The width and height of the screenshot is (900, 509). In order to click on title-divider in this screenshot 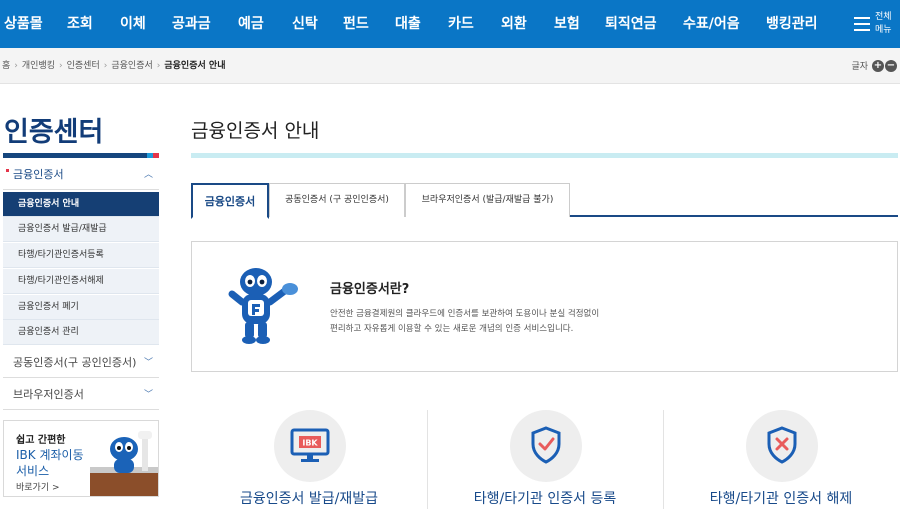, I will do `click(544, 155)`.